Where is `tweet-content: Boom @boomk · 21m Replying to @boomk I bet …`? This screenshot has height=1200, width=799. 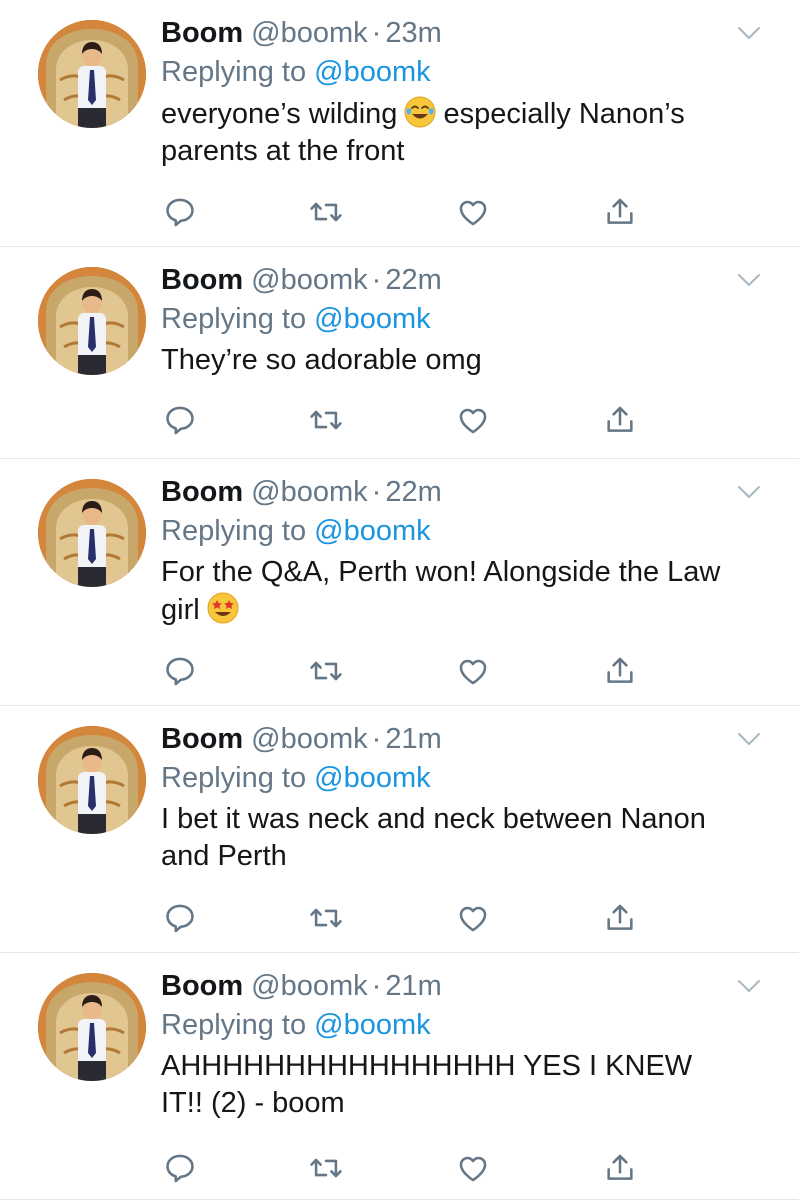
tweet-content: Boom @boomk · 21m Replying to @boomk I bet … is located at coordinates (470, 797).